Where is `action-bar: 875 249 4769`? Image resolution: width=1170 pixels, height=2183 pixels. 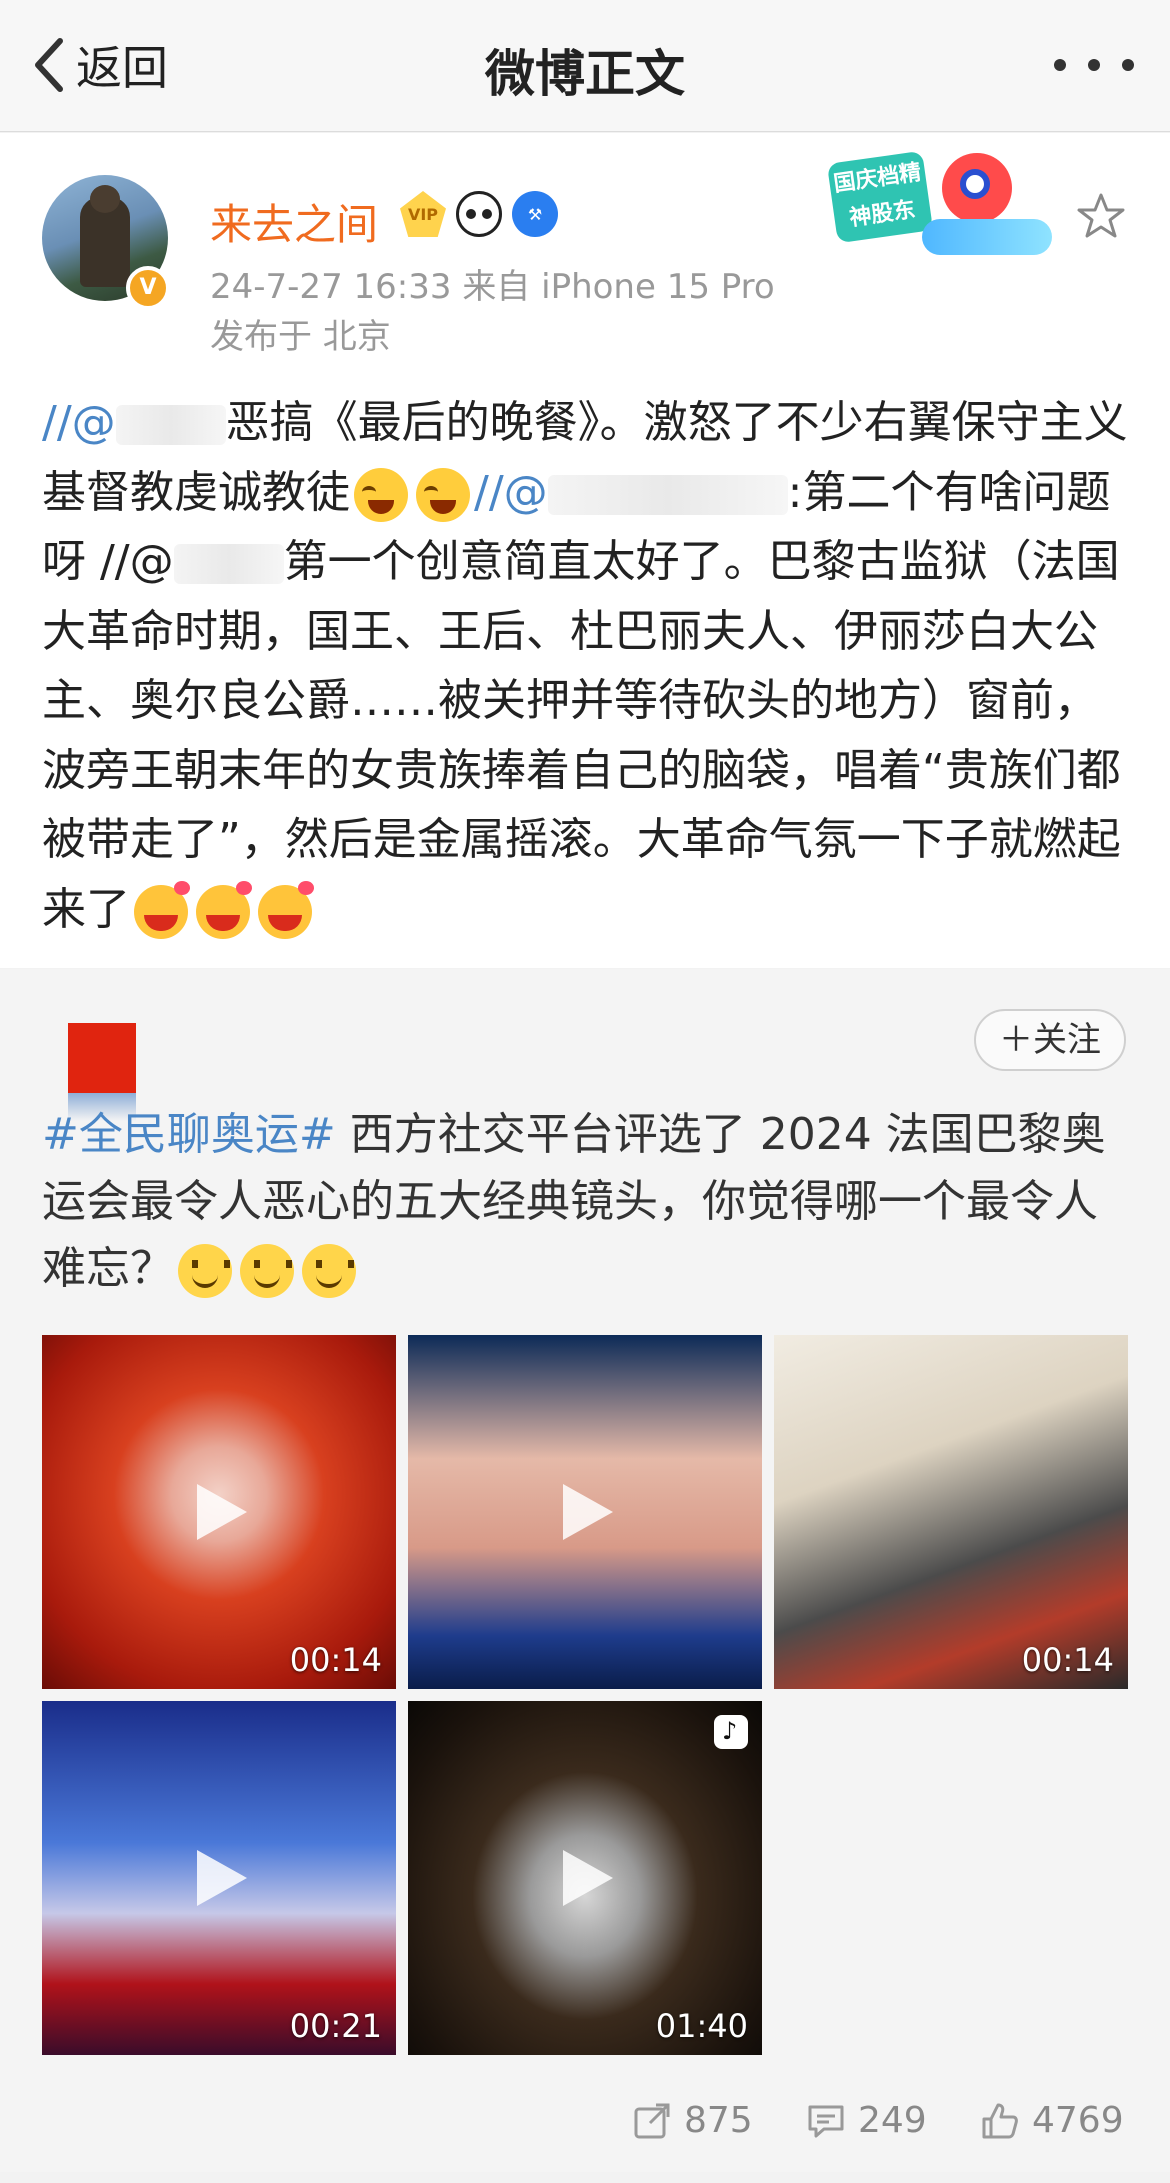 action-bar: 875 249 4769 is located at coordinates (585, 2122).